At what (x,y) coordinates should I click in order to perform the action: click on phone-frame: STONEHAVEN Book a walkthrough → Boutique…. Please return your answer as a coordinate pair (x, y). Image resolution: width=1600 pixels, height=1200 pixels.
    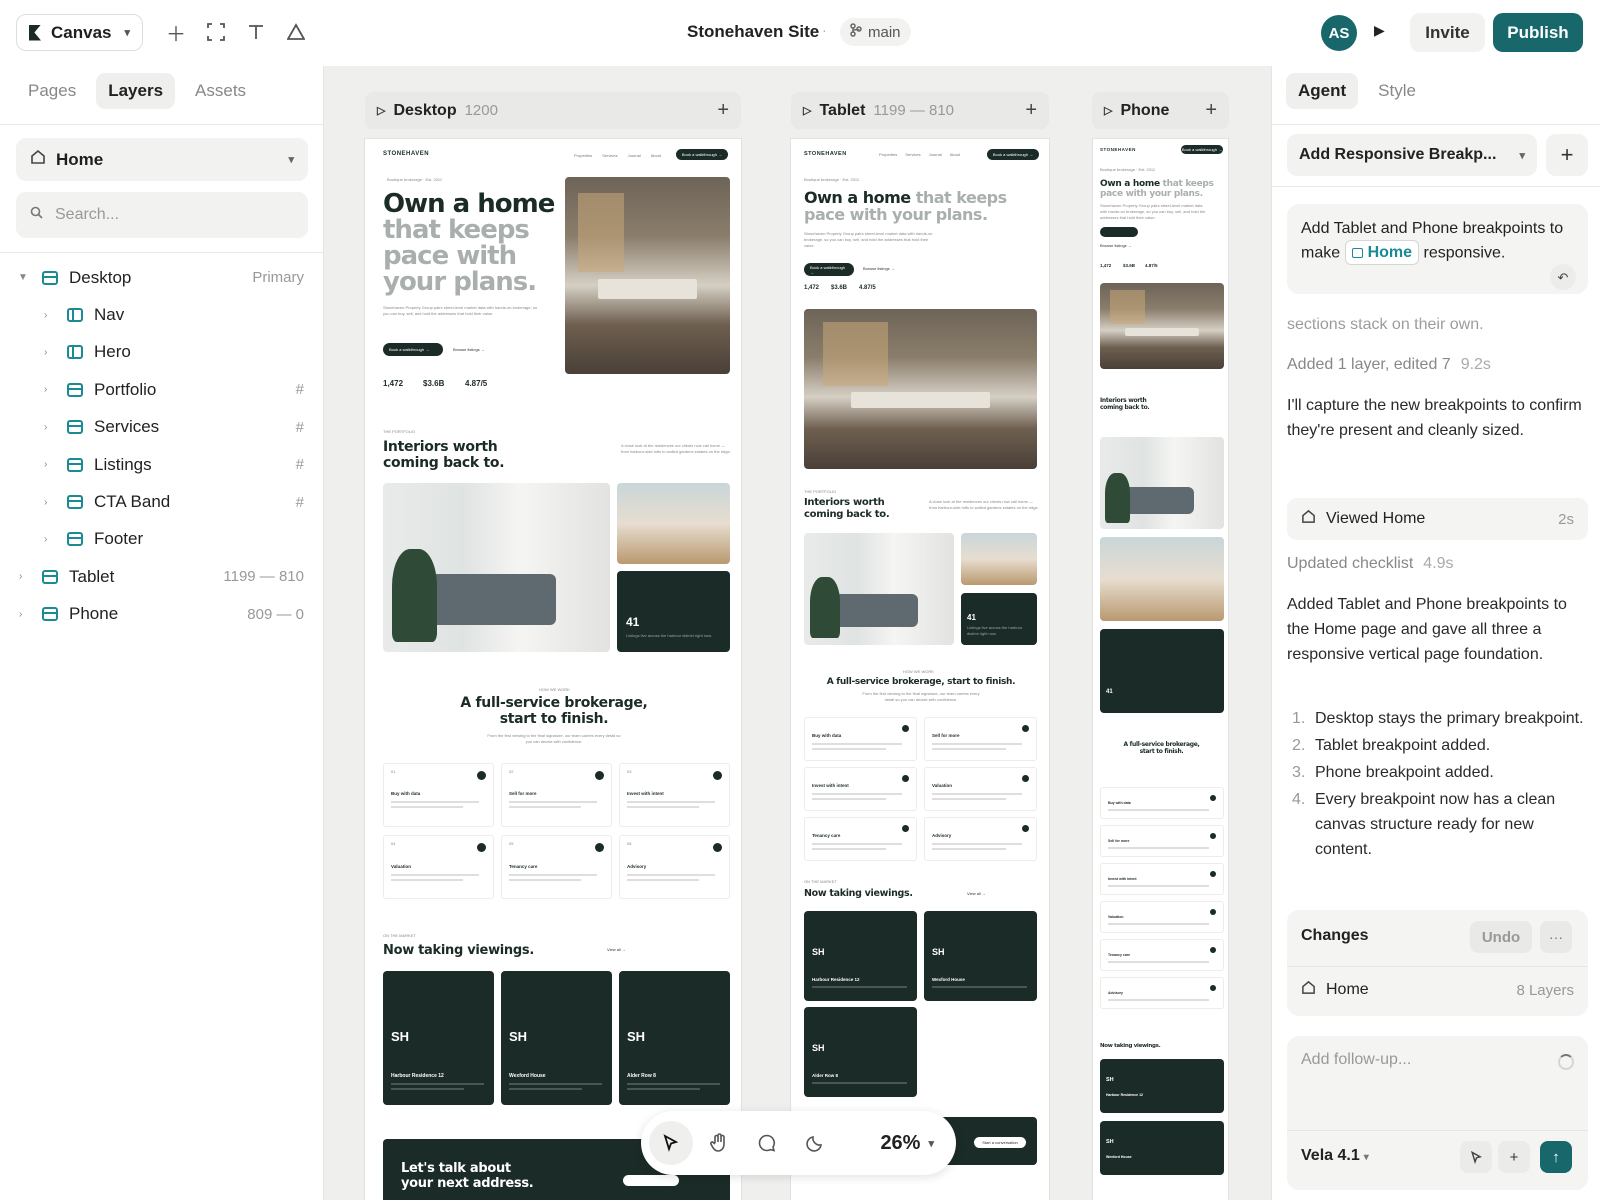
    Looking at the image, I should click on (1160, 669).